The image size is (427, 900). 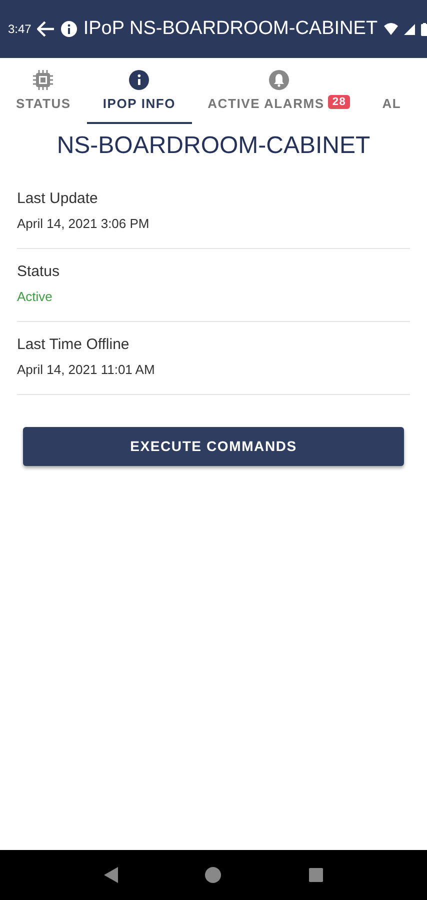 I want to click on field-label: Last Update, so click(x=58, y=198).